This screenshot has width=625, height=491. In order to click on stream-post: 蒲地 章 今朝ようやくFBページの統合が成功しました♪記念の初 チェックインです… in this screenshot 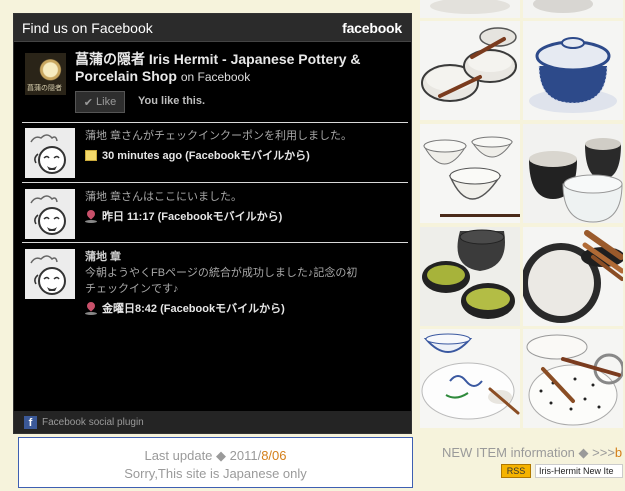, I will do `click(212, 285)`.